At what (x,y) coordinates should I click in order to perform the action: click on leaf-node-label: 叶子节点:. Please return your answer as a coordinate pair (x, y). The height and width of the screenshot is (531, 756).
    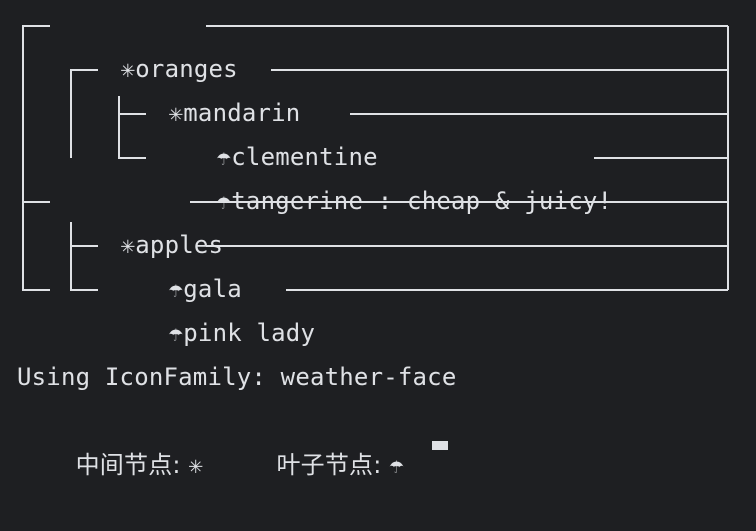
    Looking at the image, I should click on (333, 465).